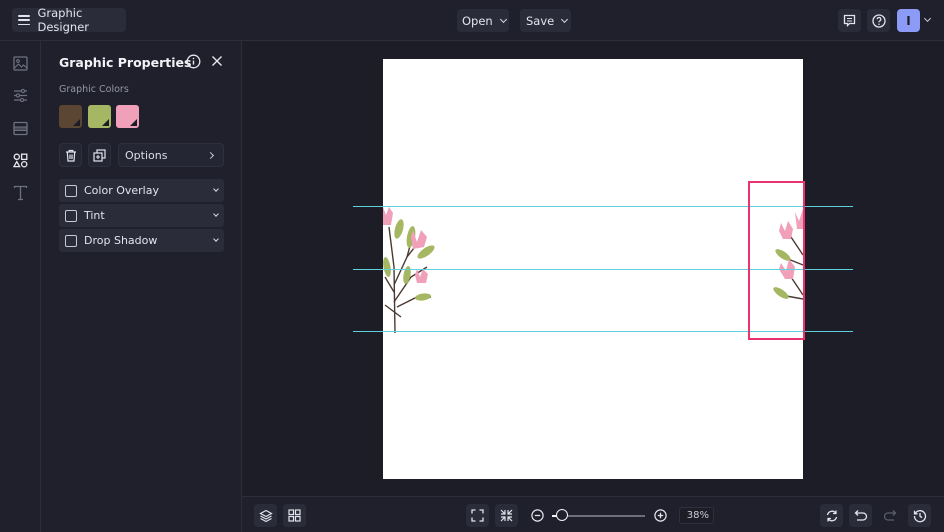 The width and height of the screenshot is (944, 532). I want to click on redo-icon, so click(889, 515).